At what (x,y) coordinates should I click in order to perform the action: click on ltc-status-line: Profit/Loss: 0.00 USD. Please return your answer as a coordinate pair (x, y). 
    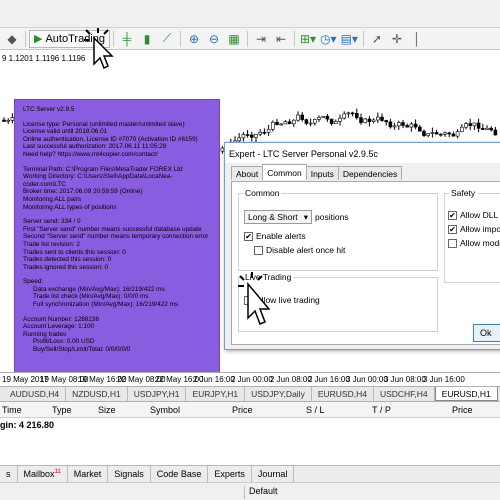
    Looking at the image, I should click on (64, 342).